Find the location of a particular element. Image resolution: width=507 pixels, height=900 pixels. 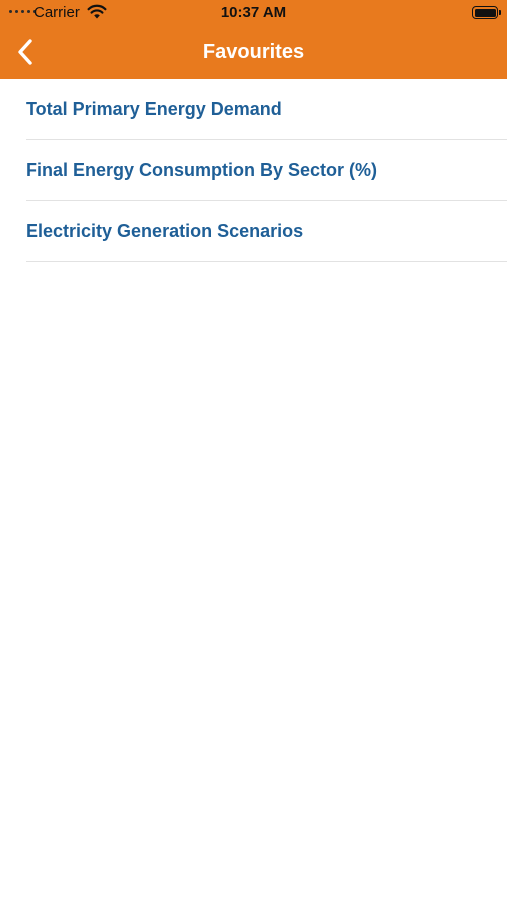

favourite-item-electricity-generation: Electricity Generation Scenarios is located at coordinates (266, 231).